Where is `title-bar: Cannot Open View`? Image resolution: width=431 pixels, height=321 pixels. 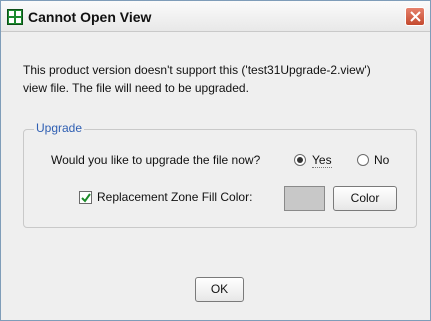 title-bar: Cannot Open View is located at coordinates (215, 16).